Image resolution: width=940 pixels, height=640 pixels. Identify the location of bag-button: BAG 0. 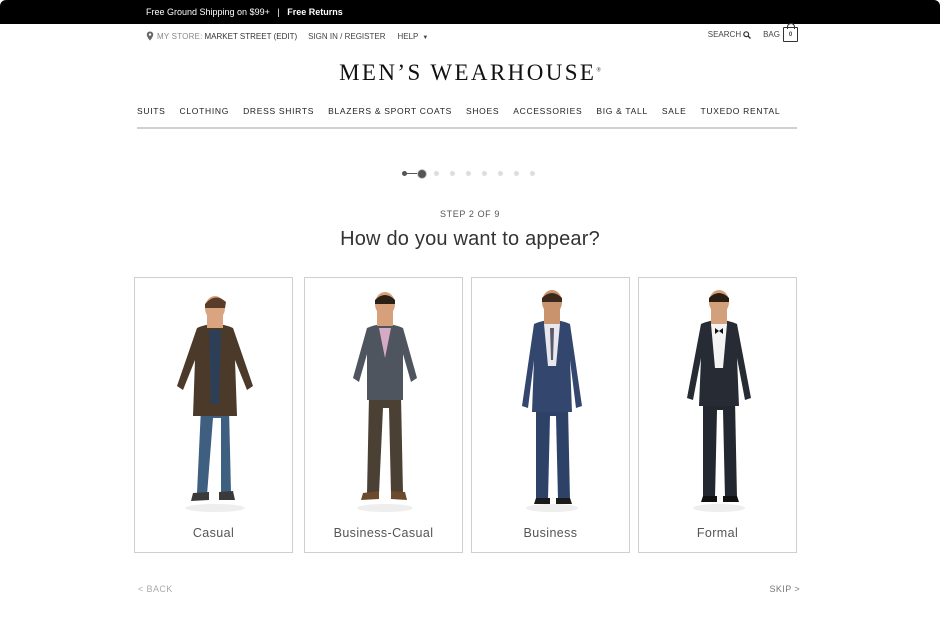
(780, 32).